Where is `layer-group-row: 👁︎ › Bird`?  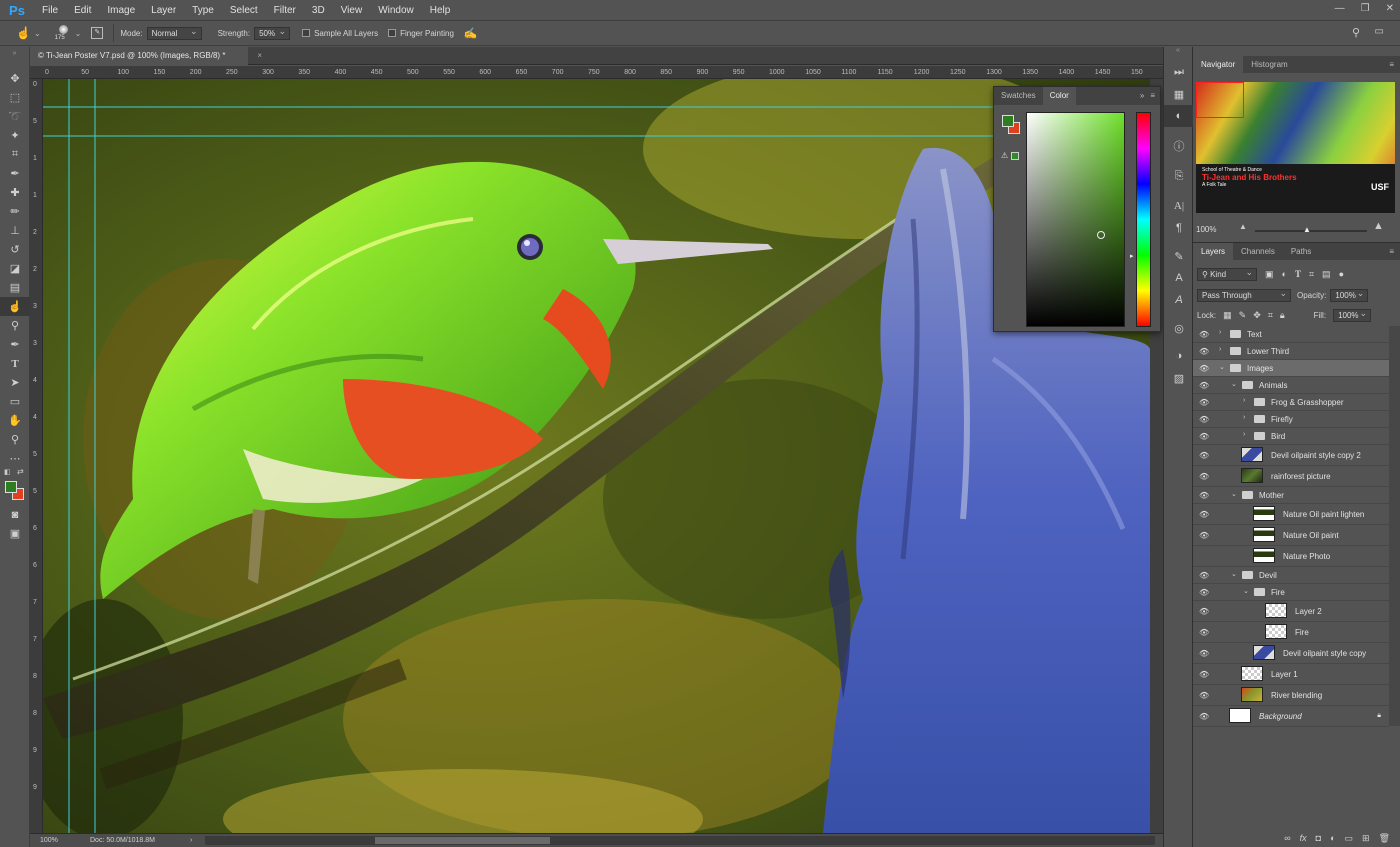 layer-group-row: 👁︎ › Bird is located at coordinates (1291, 436).